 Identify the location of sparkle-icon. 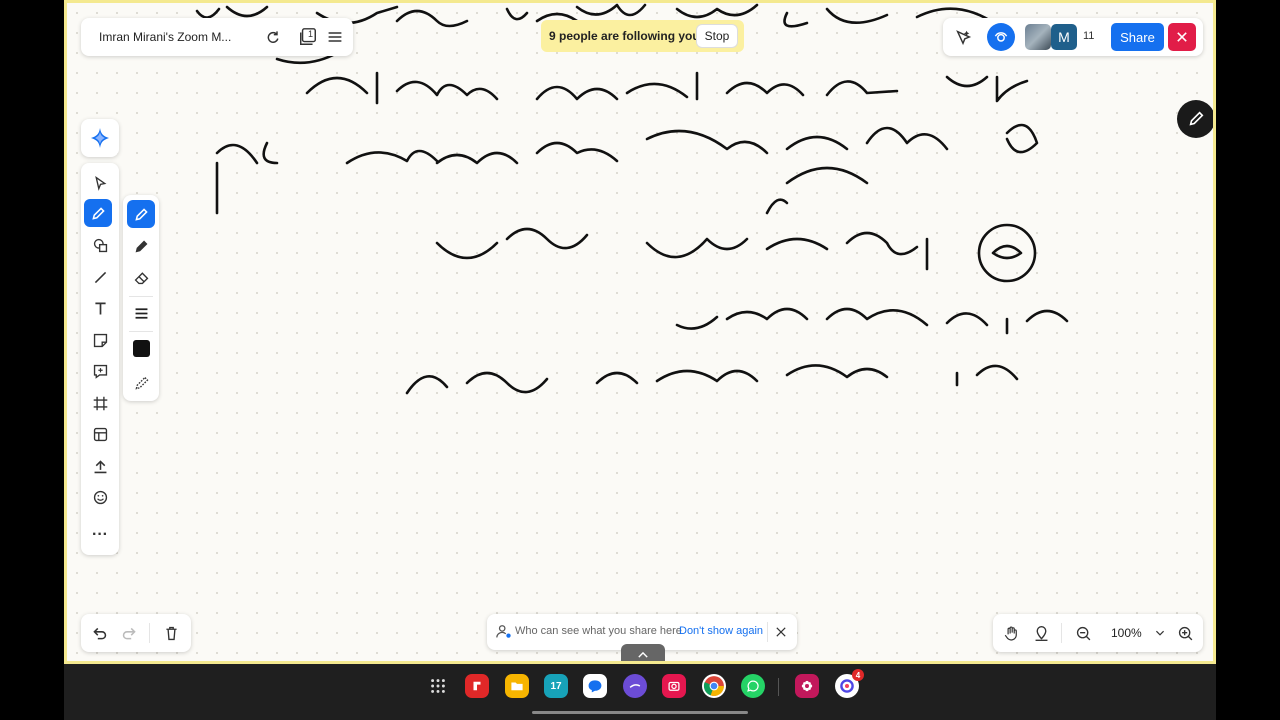
(100, 138).